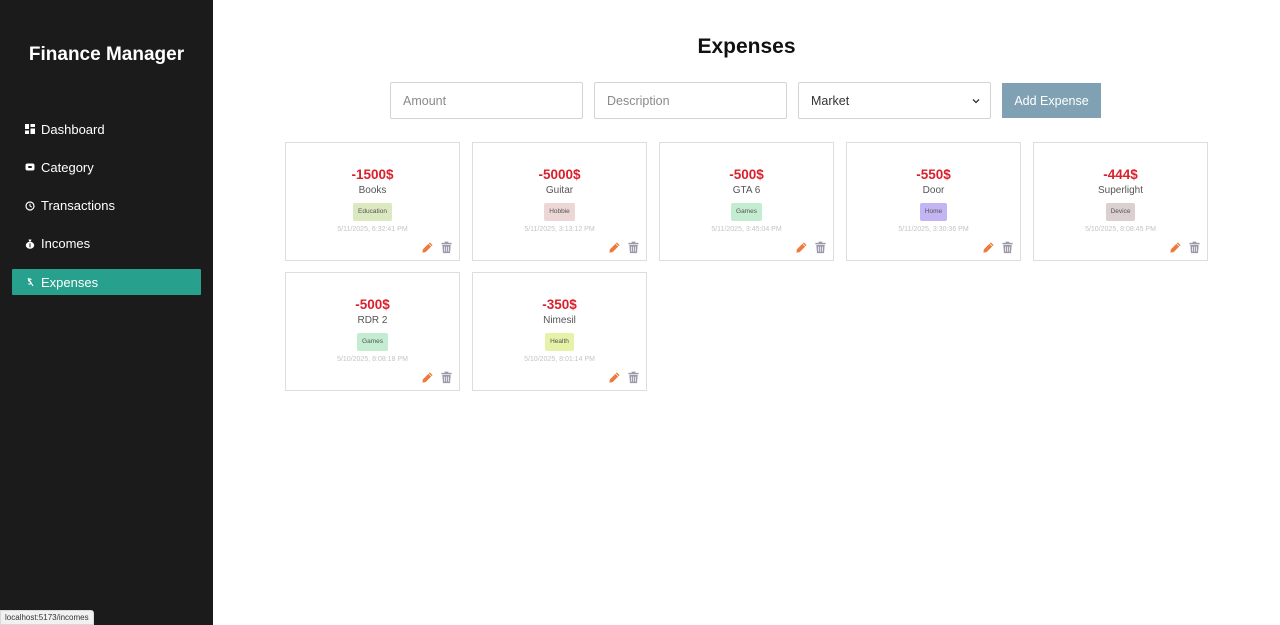 The width and height of the screenshot is (1280, 625). I want to click on category-select-value: Market, so click(830, 100).